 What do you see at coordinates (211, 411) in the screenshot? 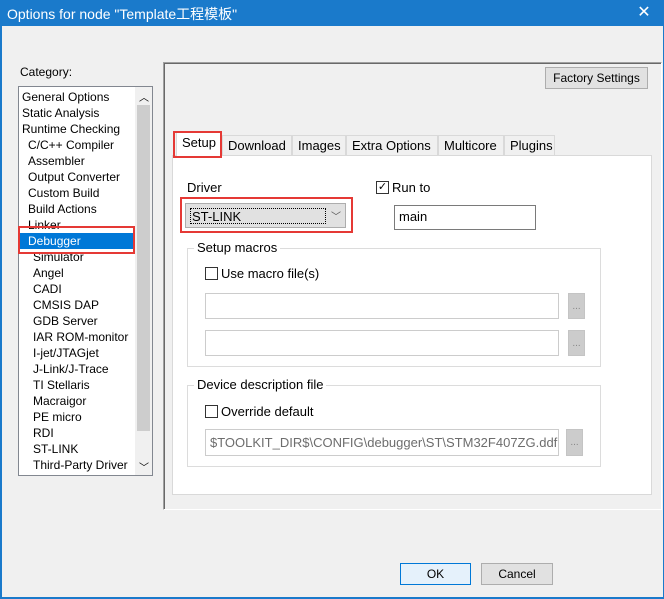
I see `override-default-checkbox` at bounding box center [211, 411].